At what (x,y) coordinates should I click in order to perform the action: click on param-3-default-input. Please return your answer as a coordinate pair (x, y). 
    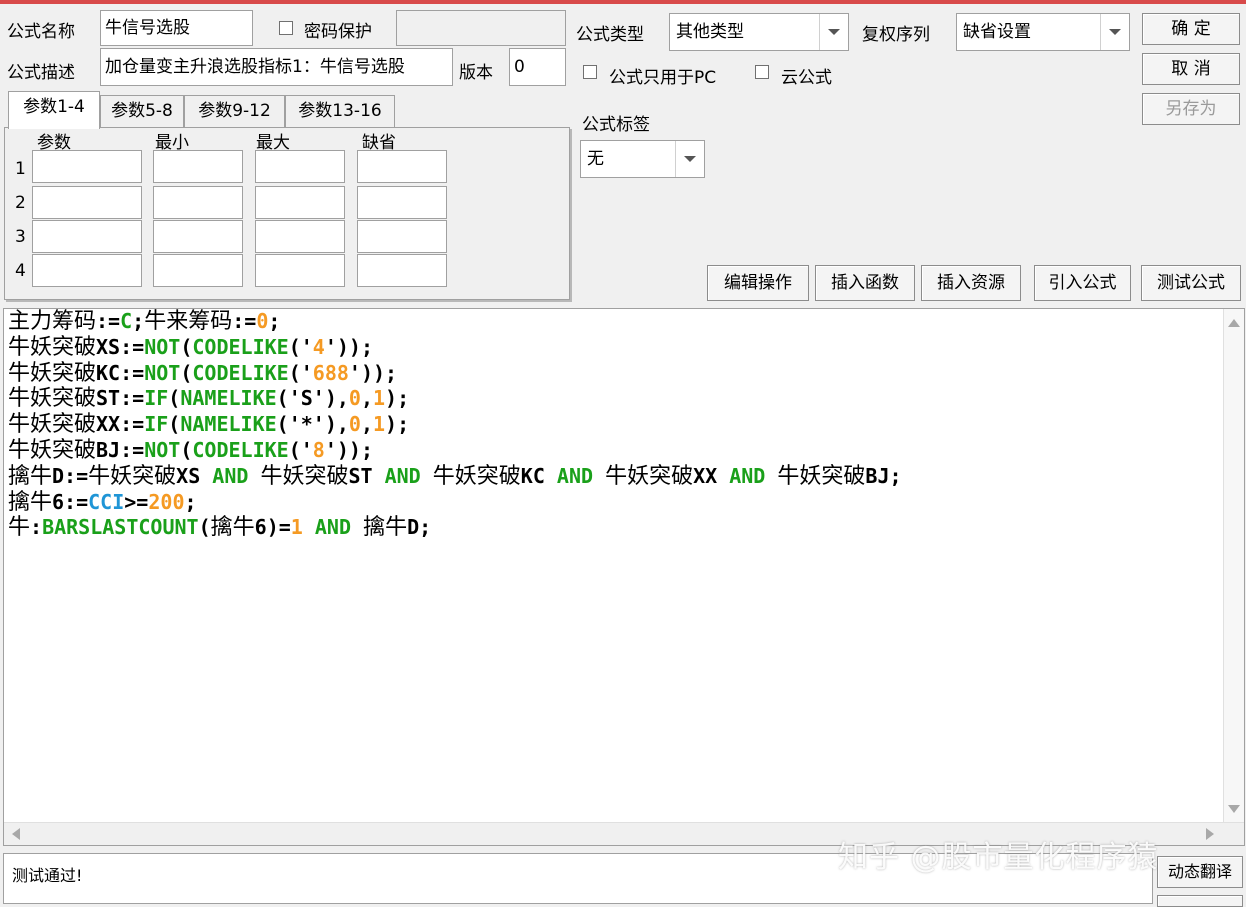
    Looking at the image, I should click on (402, 236).